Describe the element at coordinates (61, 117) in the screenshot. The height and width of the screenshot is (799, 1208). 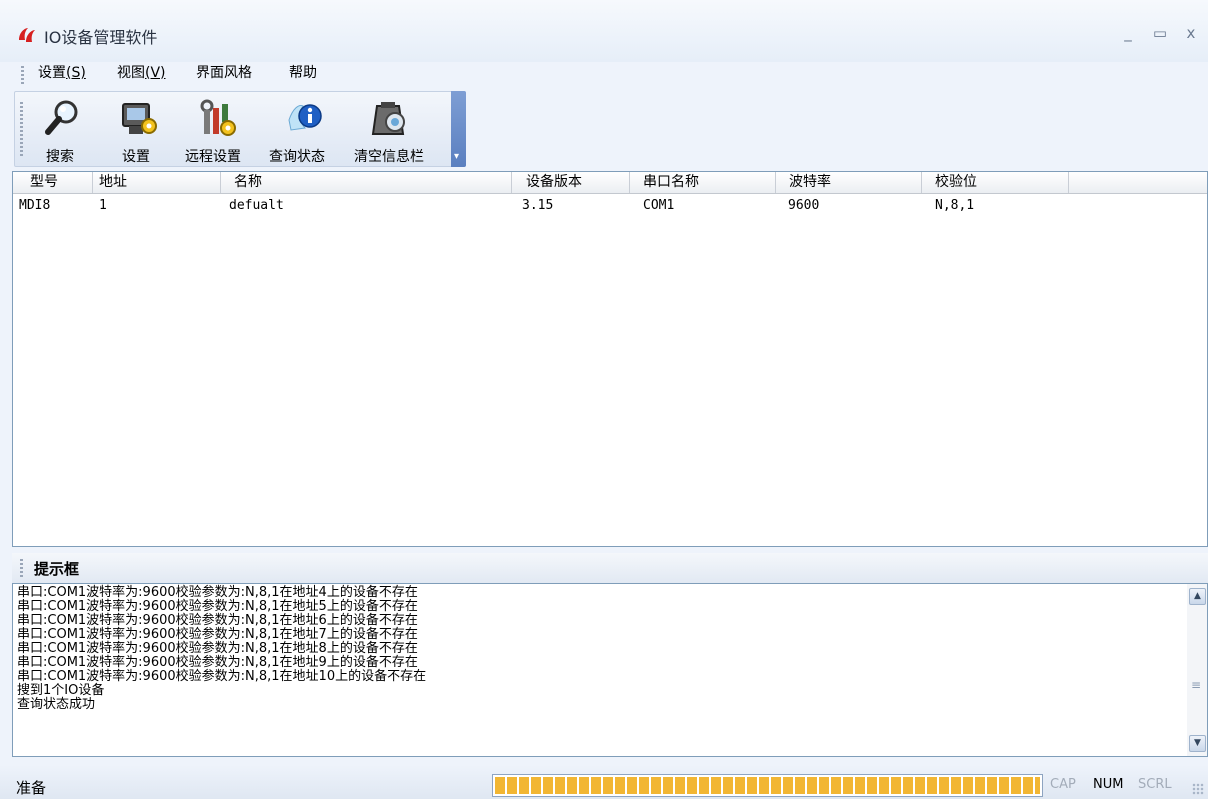
I see `magnifier-icon` at that location.